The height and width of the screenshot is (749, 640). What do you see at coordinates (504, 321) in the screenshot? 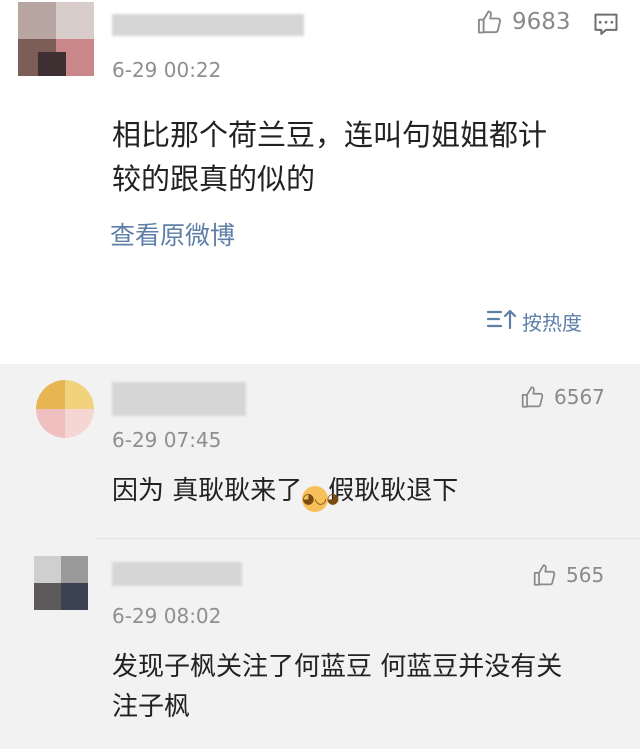
I see `sort-icon` at bounding box center [504, 321].